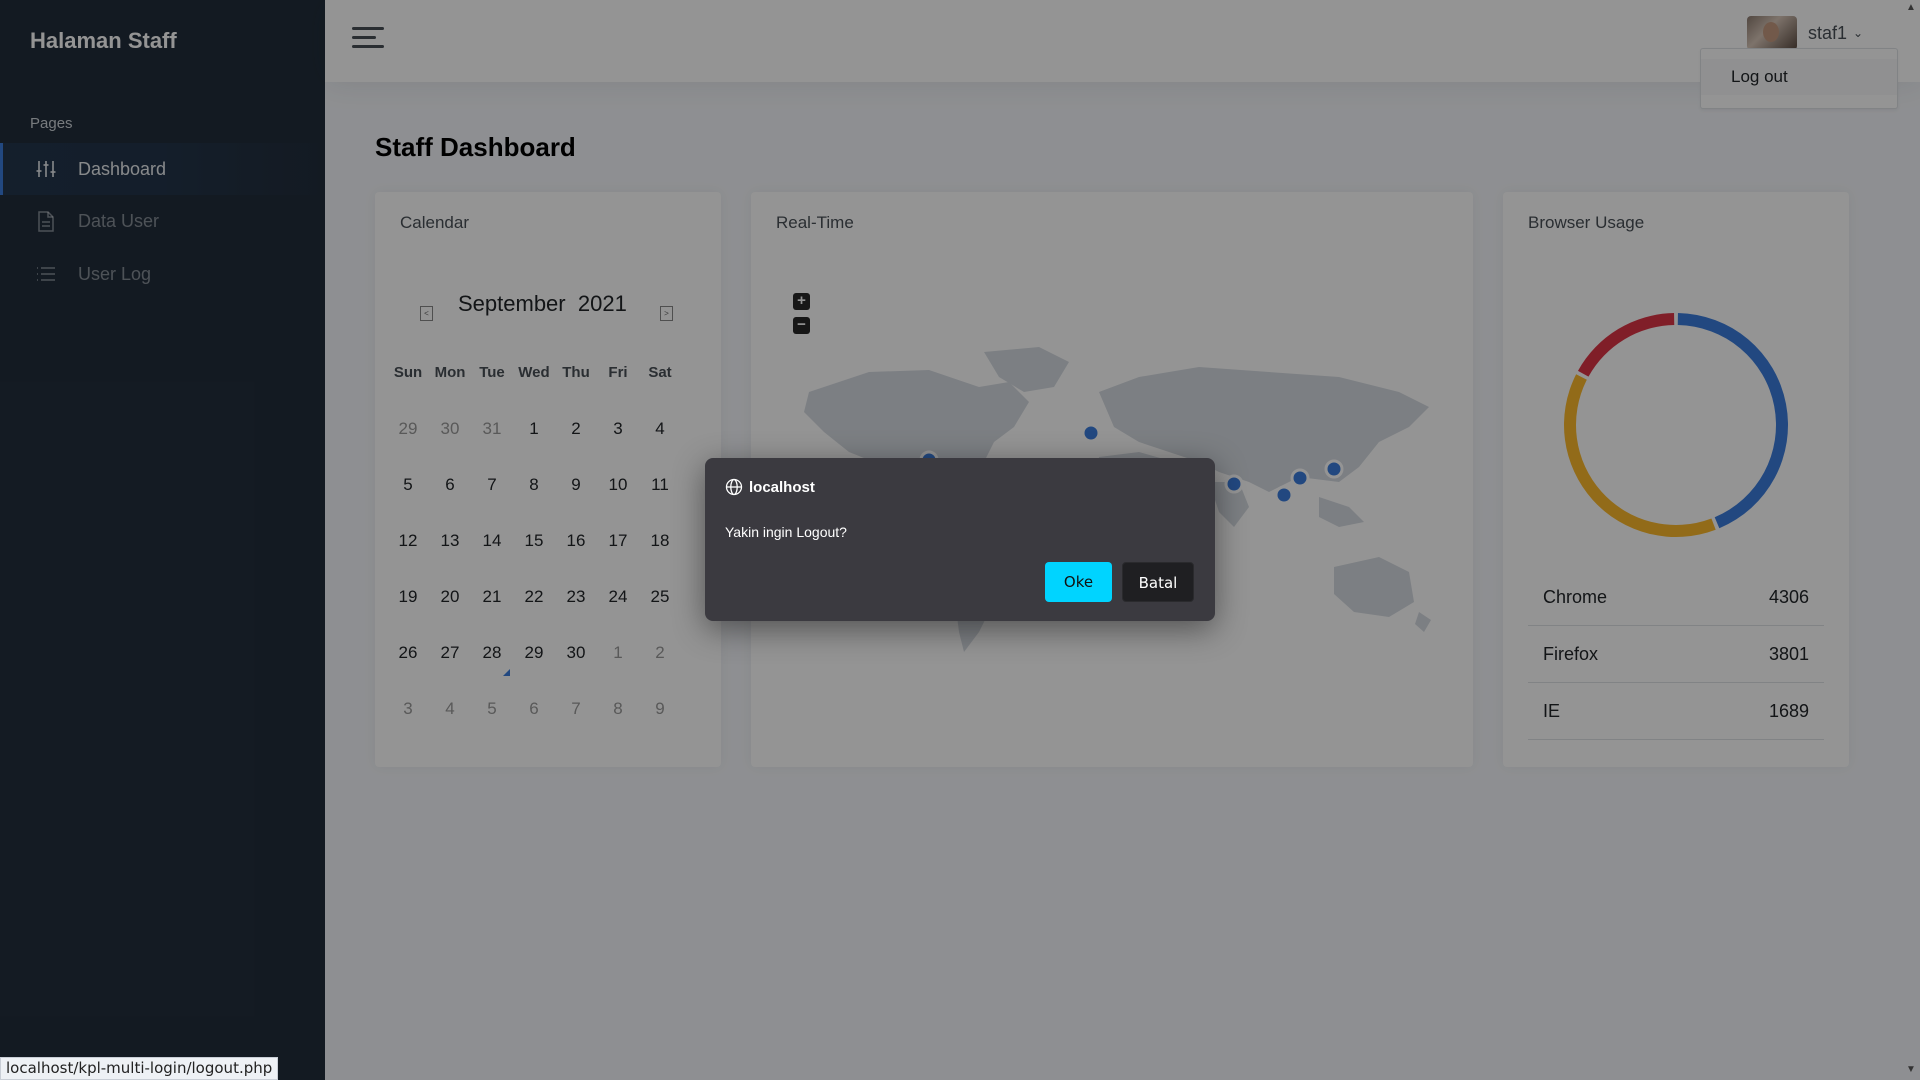 This screenshot has width=1920, height=1080. I want to click on dialog-message: Yakin ingin Logout?, so click(786, 532).